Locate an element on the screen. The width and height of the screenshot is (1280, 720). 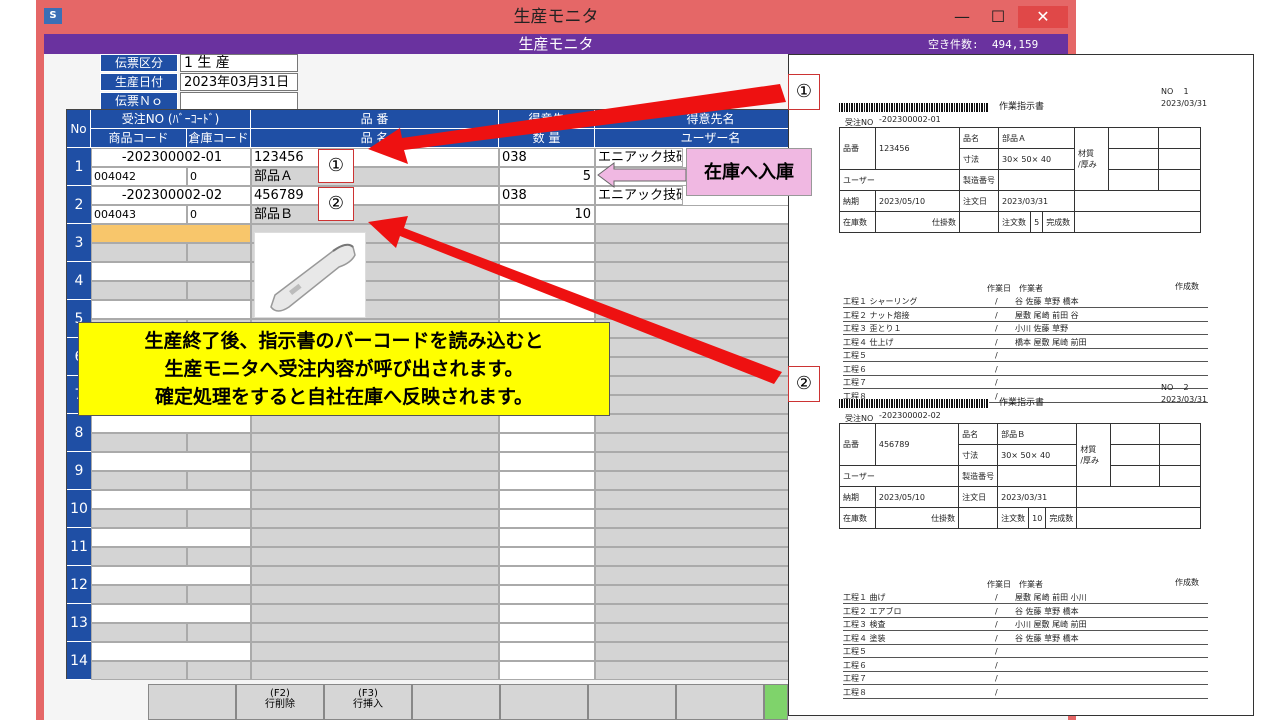
note-line: 確定処理をすると自社在庫へ反映されます。 is located at coordinates (344, 397).